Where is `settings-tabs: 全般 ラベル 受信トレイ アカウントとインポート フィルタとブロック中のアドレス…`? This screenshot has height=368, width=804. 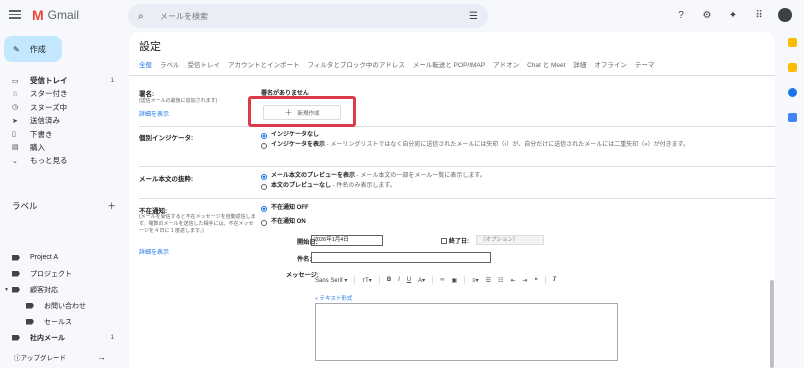 settings-tabs: 全般 ラベル 受信トレイ アカウントとインポート フィルタとブロック中のアドレス… is located at coordinates (396, 64).